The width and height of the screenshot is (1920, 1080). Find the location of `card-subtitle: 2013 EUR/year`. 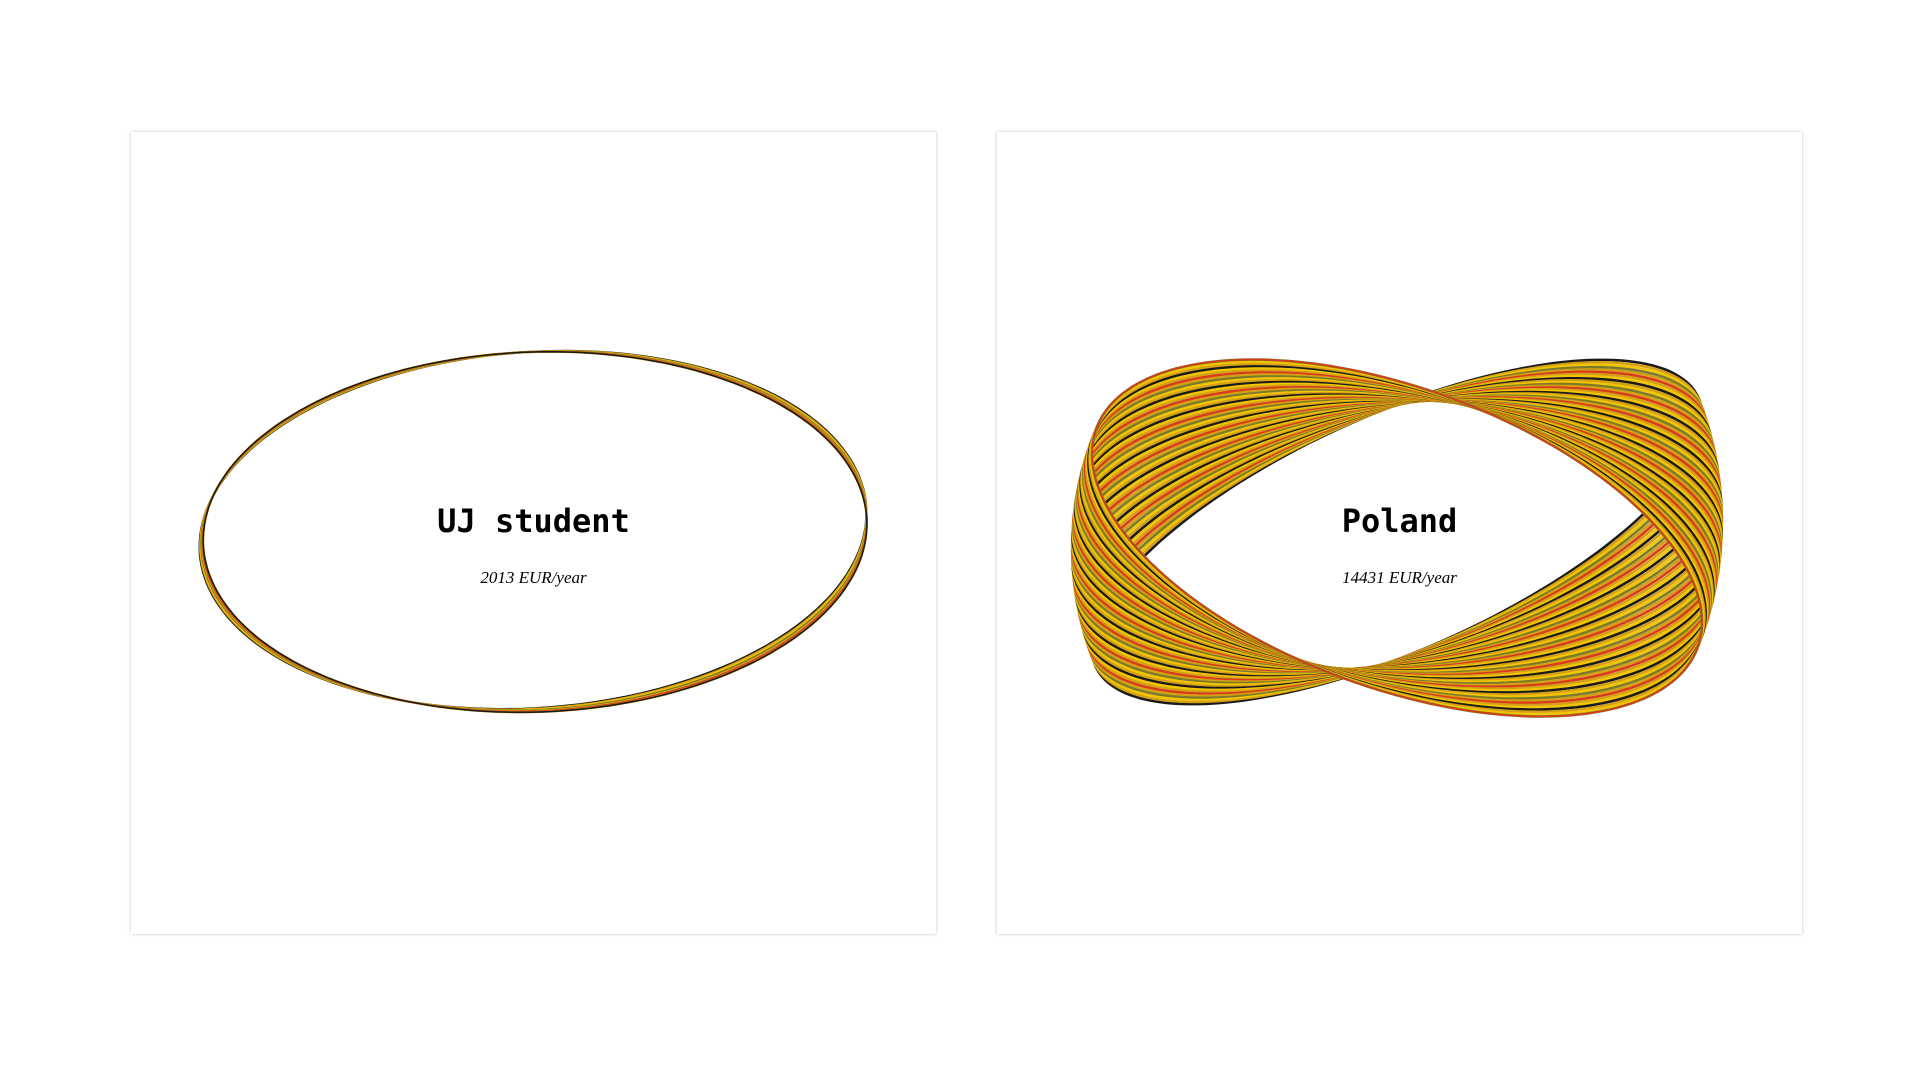

card-subtitle: 2013 EUR/year is located at coordinates (533, 577).